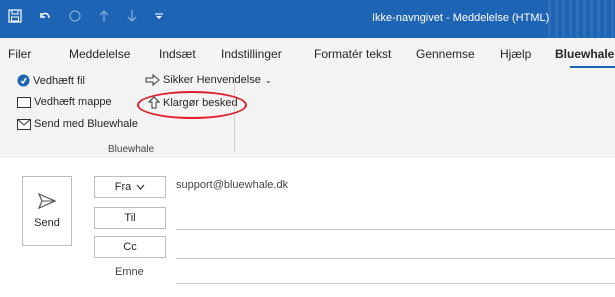 This screenshot has height=297, width=615. I want to click on title-decoration, so click(581, 19).